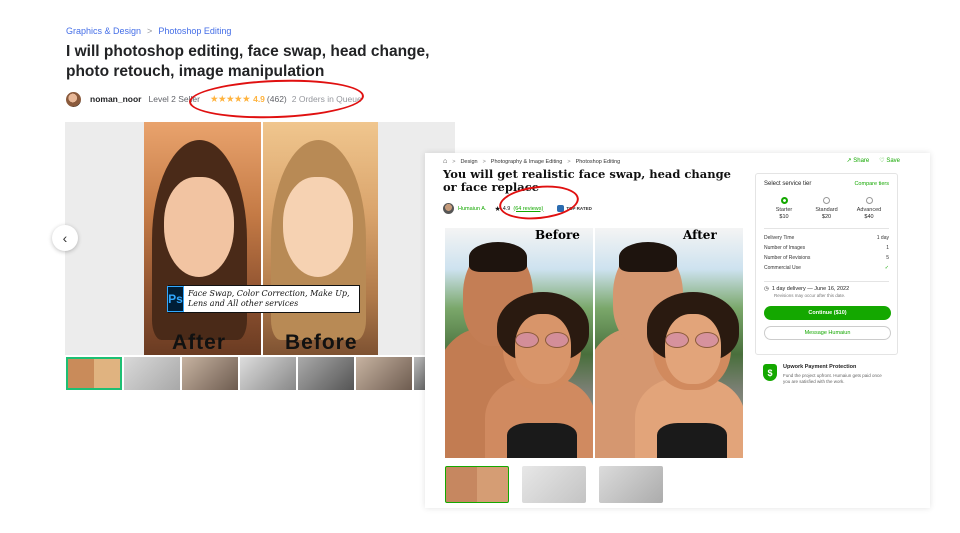  I want to click on checkmark-icon: ✓, so click(886, 268).